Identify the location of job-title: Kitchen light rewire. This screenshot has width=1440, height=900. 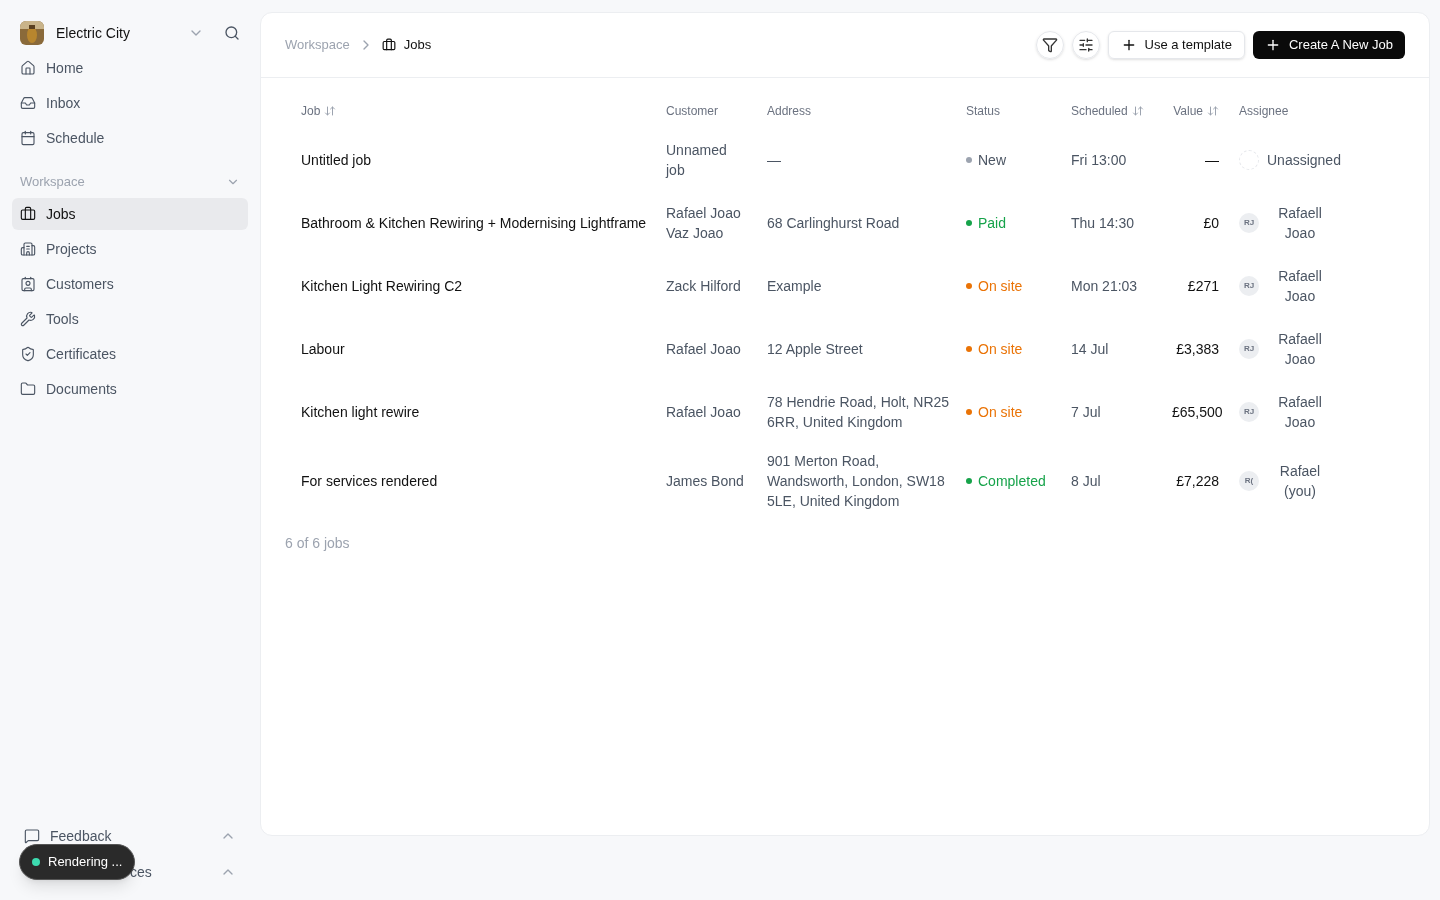
(360, 411).